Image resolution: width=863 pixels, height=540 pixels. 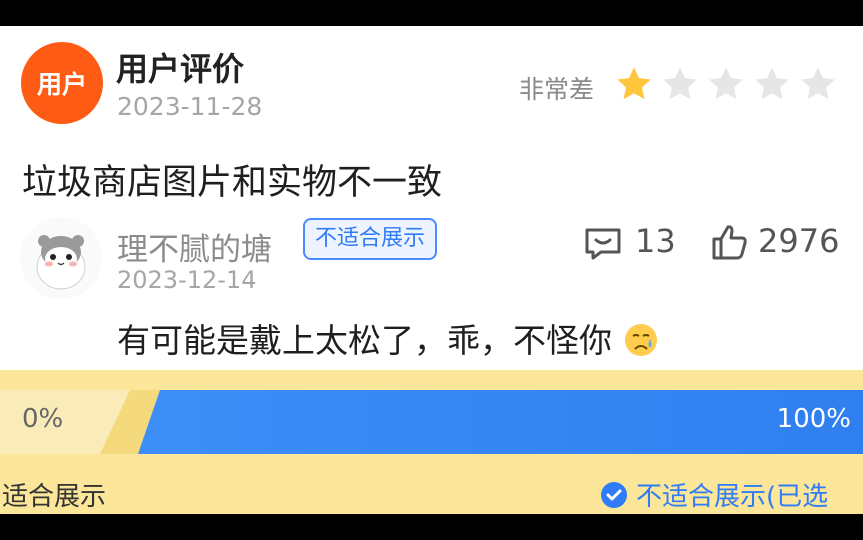 I want to click on avatar-label: 用户, so click(x=61, y=84).